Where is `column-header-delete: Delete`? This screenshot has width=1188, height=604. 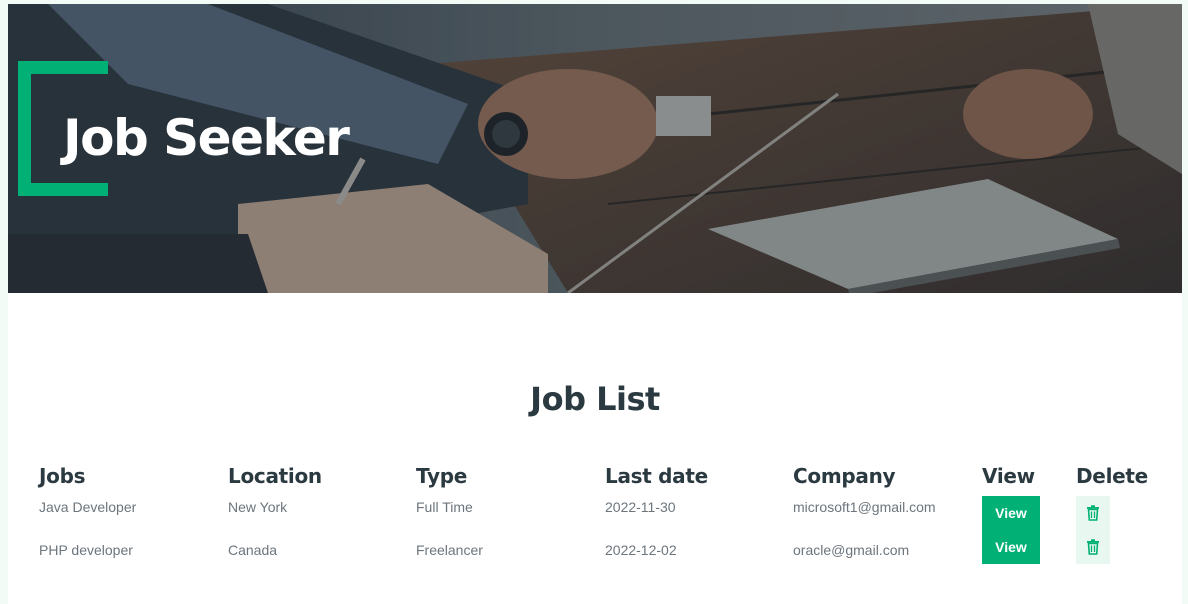
column-header-delete: Delete is located at coordinates (1112, 476).